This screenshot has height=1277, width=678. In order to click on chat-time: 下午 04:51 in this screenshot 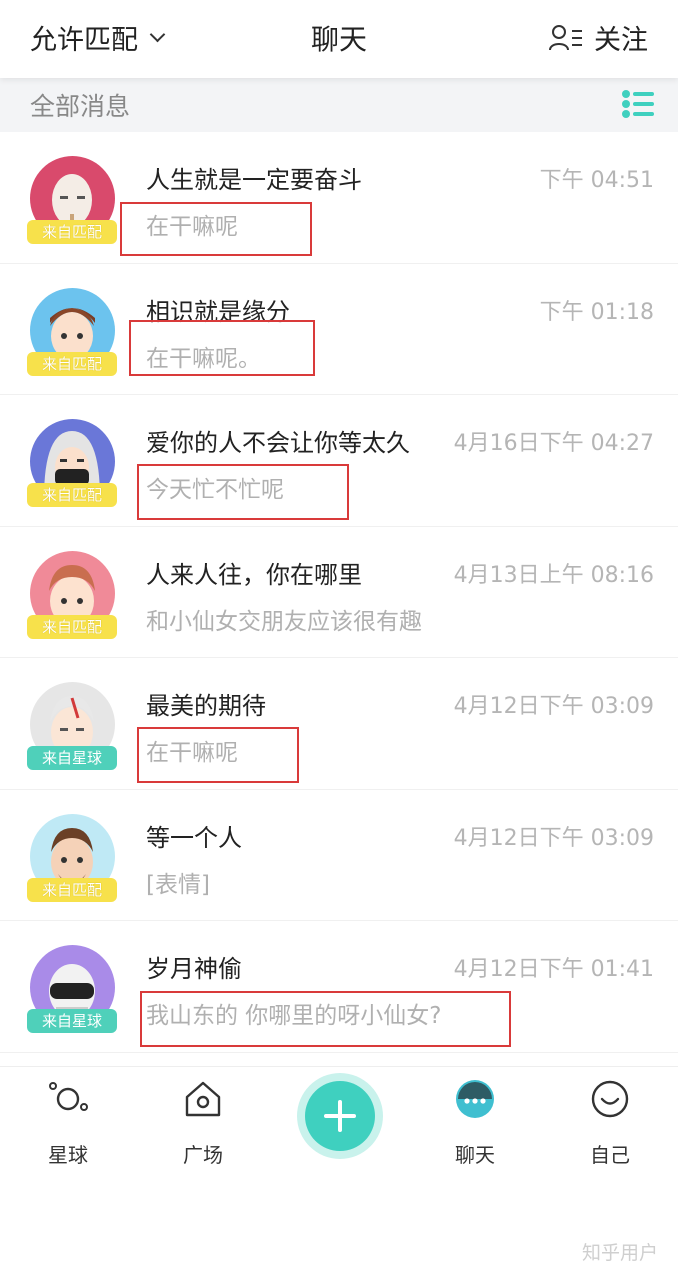, I will do `click(596, 180)`.